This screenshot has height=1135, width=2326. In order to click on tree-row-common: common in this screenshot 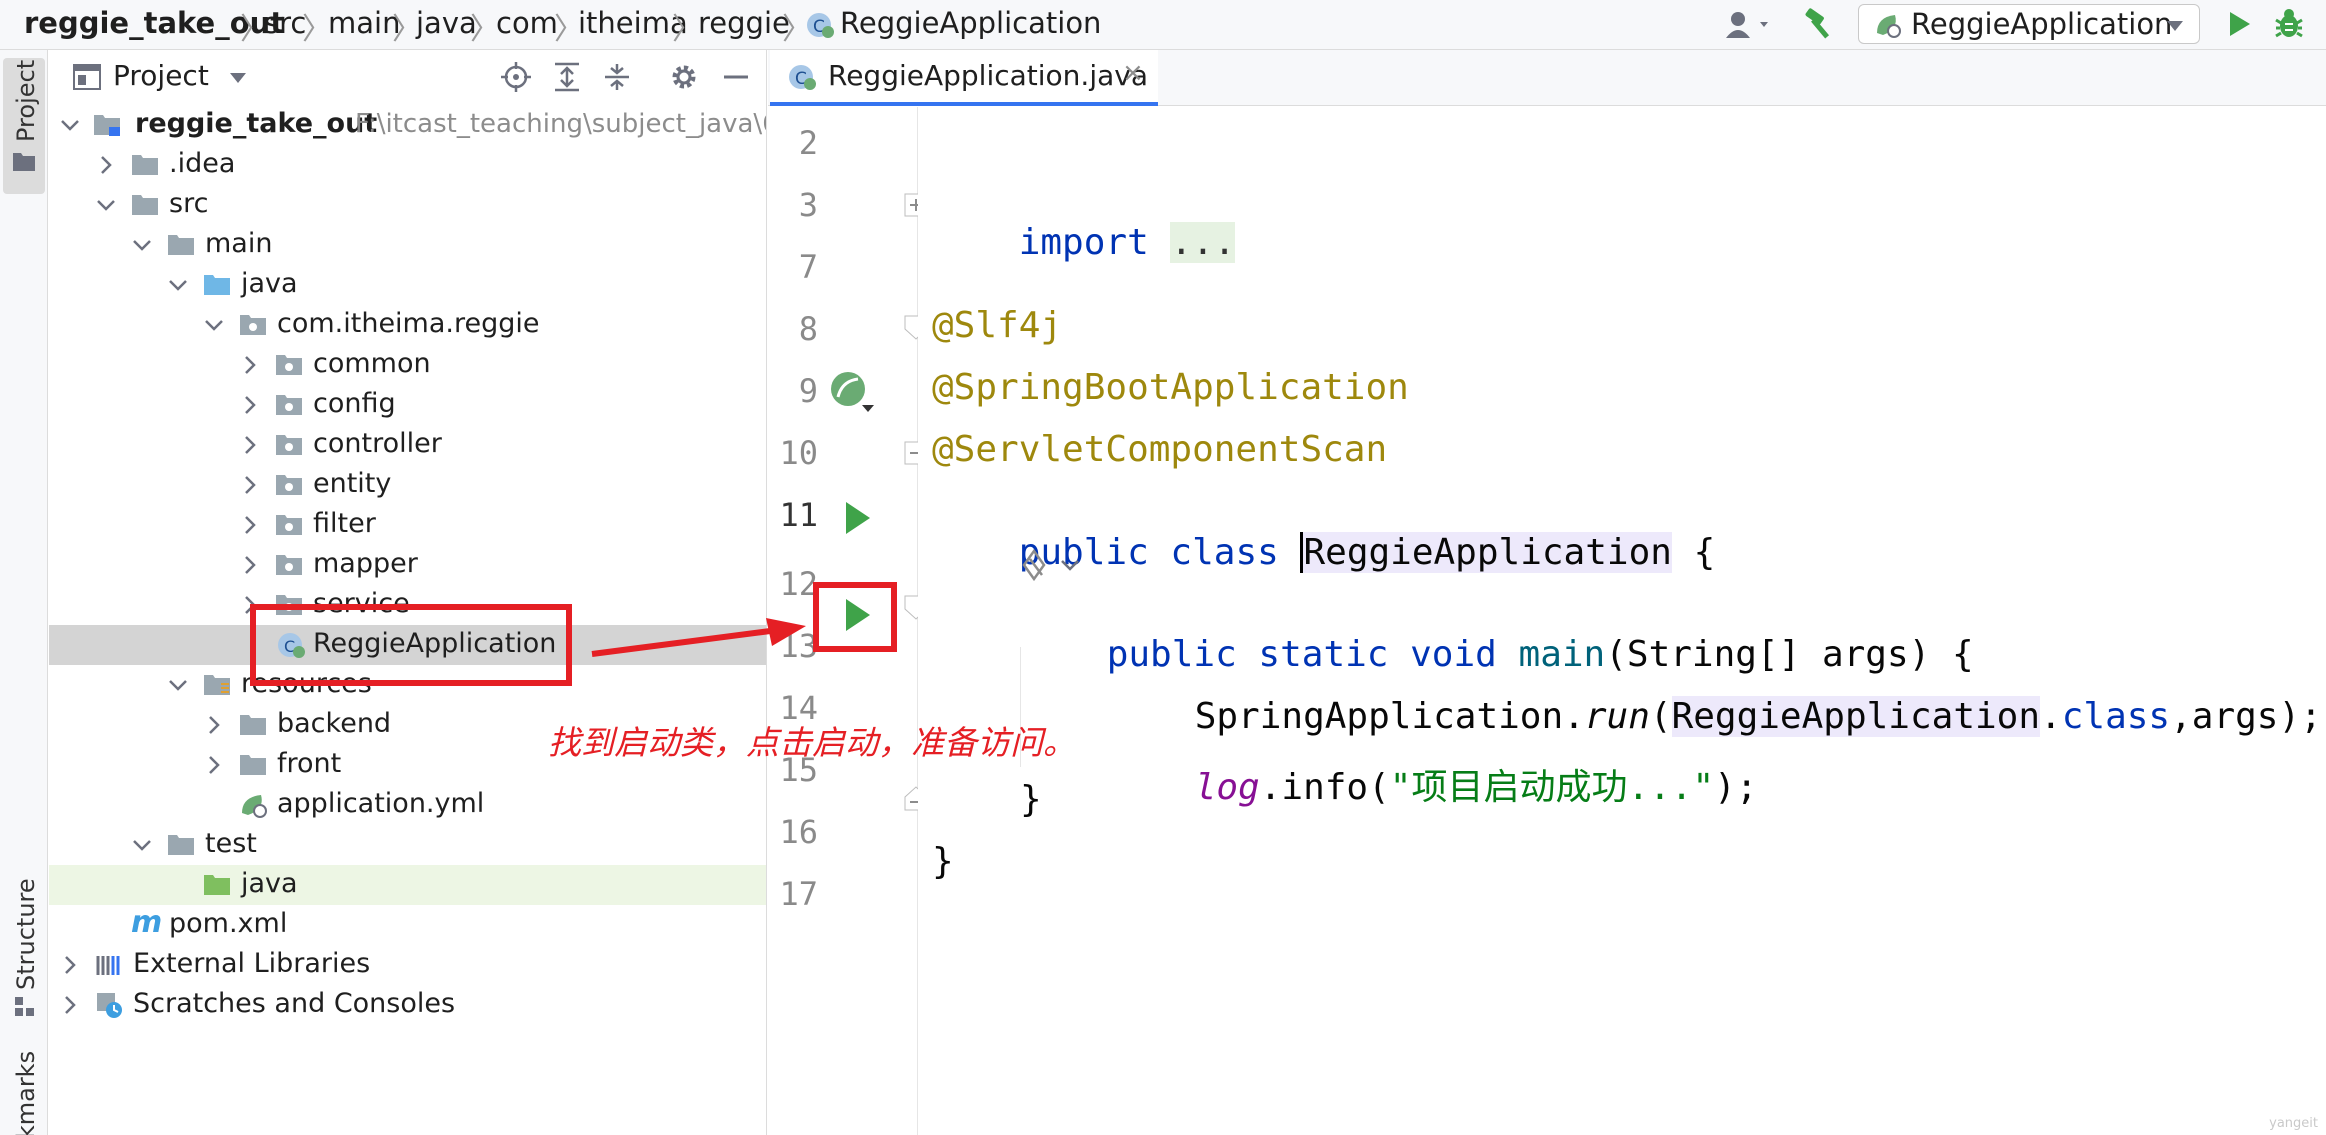, I will do `click(407, 365)`.